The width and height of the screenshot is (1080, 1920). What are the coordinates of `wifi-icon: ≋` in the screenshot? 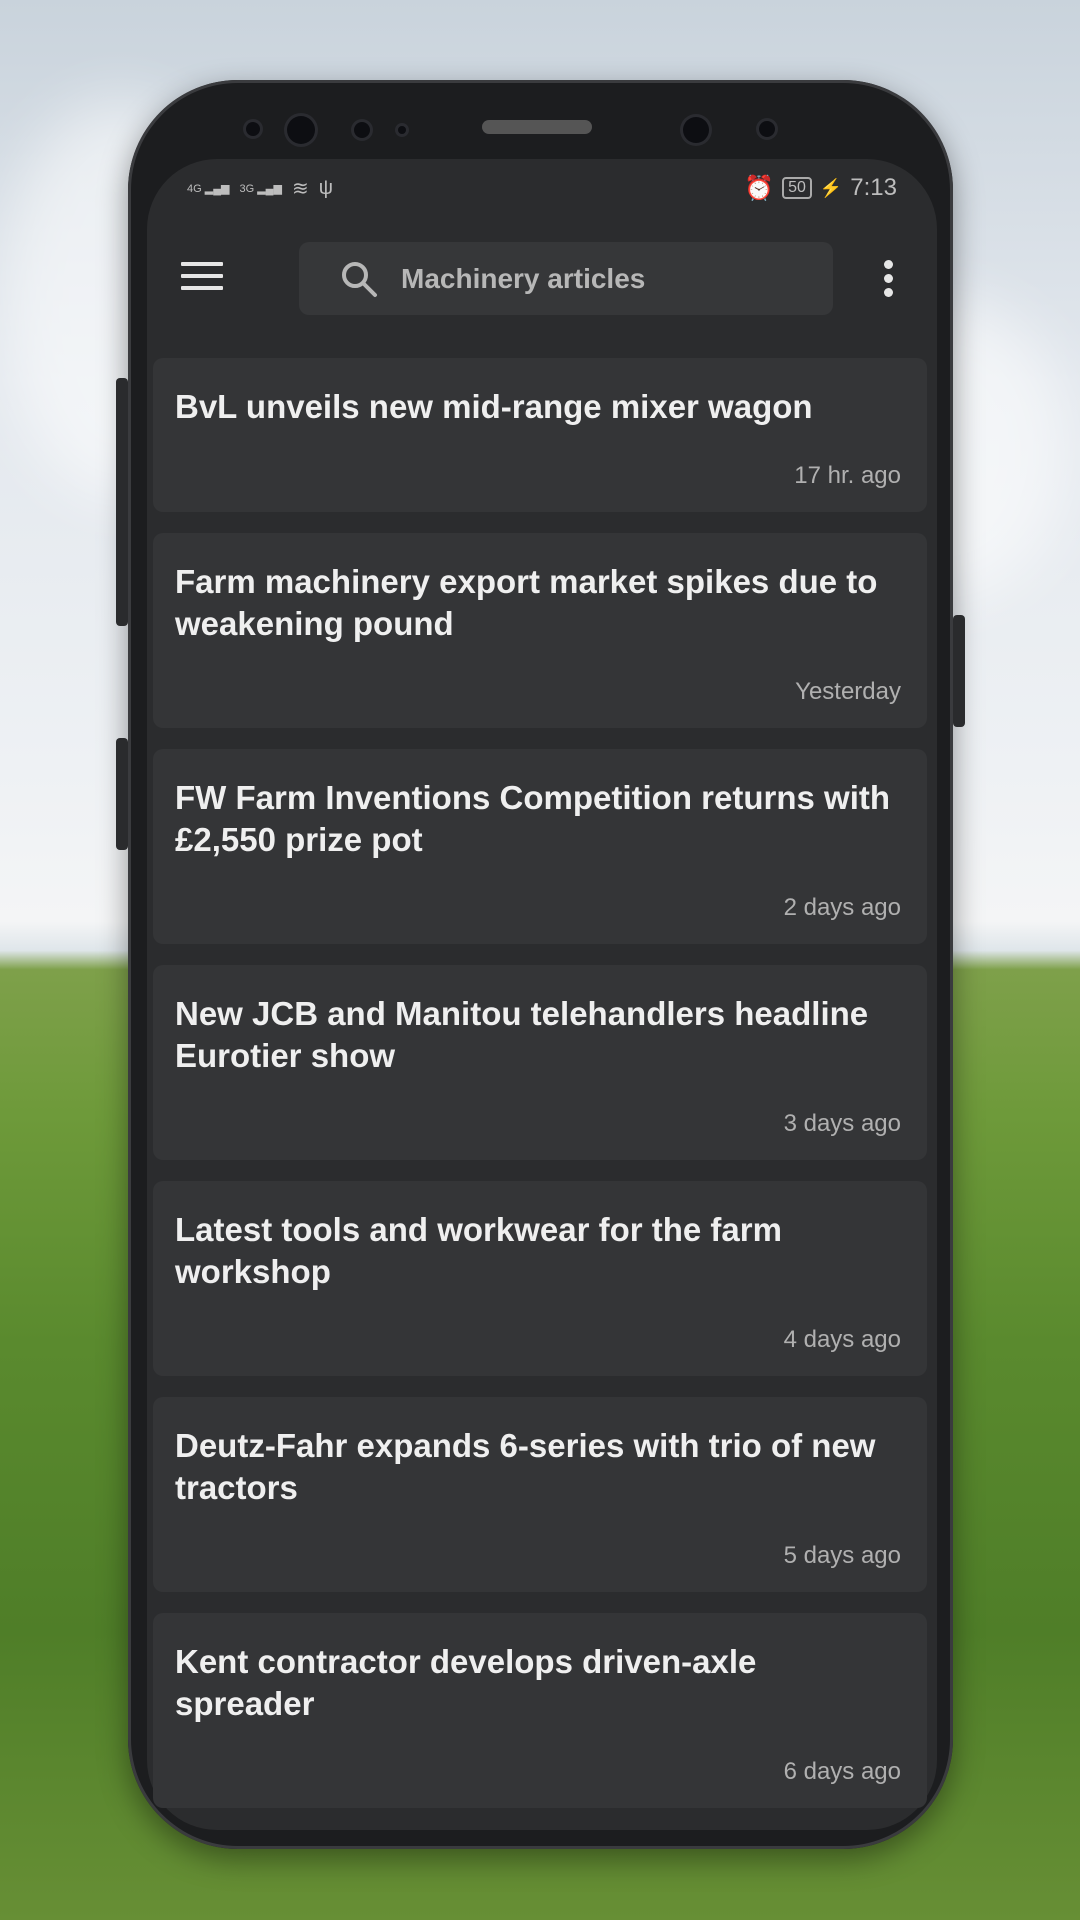 It's located at (300, 188).